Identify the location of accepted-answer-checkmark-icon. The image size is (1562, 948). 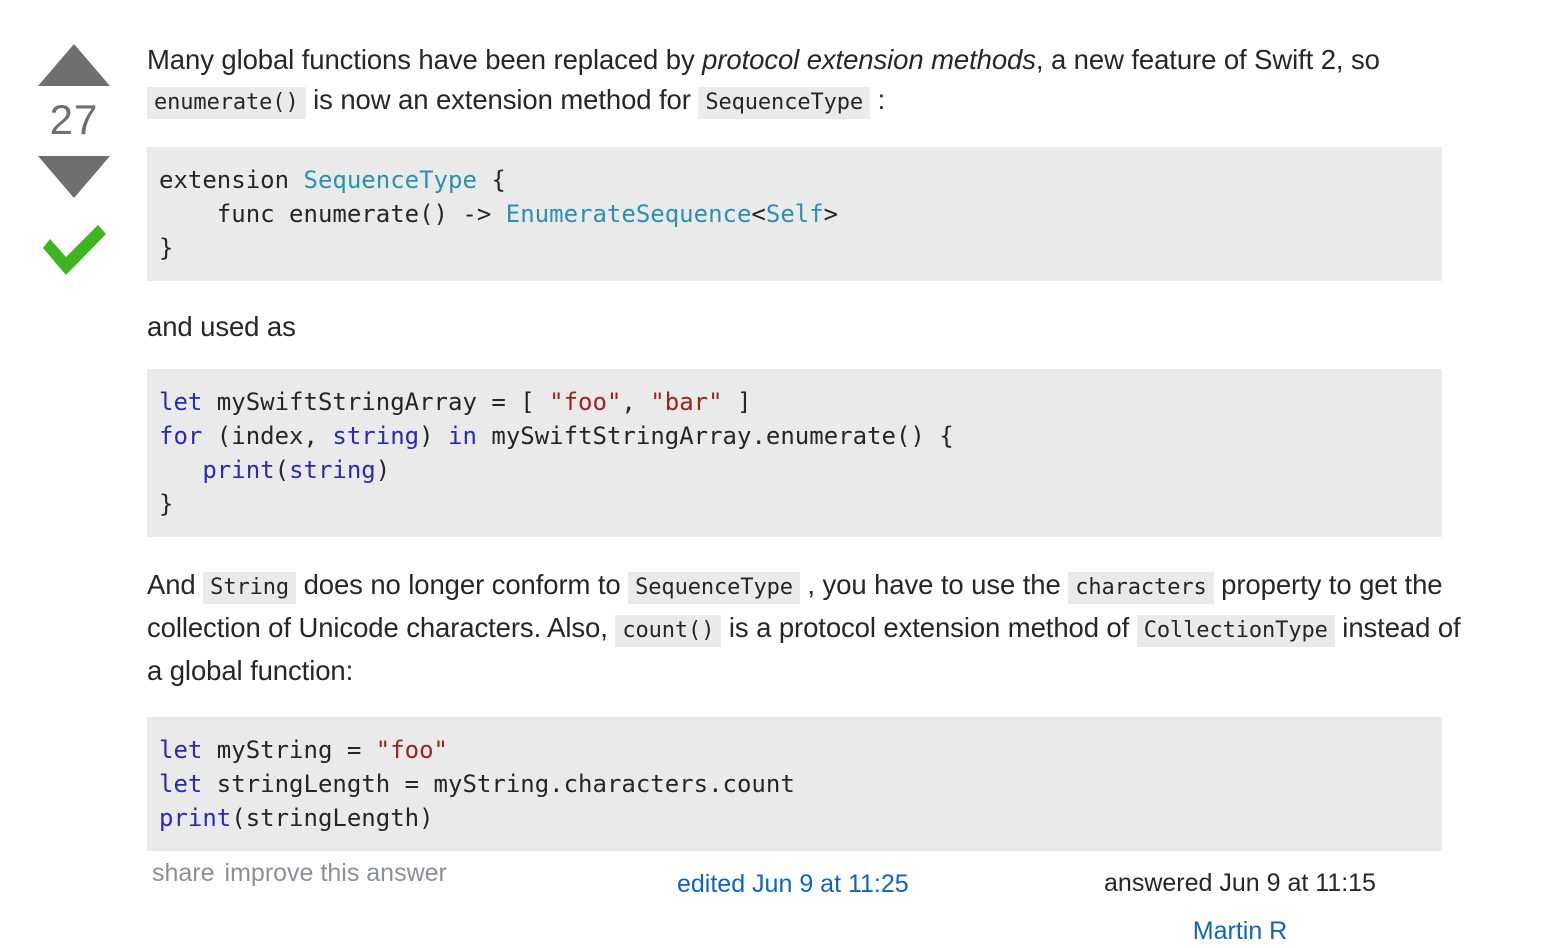
(74, 251).